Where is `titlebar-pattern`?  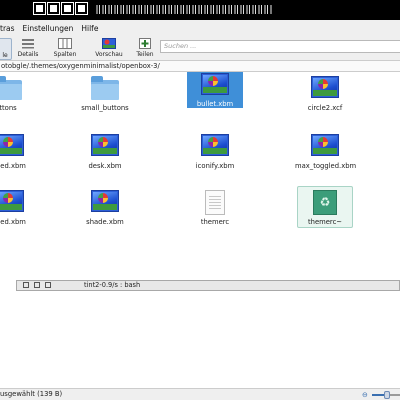 titlebar-pattern is located at coordinates (184, 9).